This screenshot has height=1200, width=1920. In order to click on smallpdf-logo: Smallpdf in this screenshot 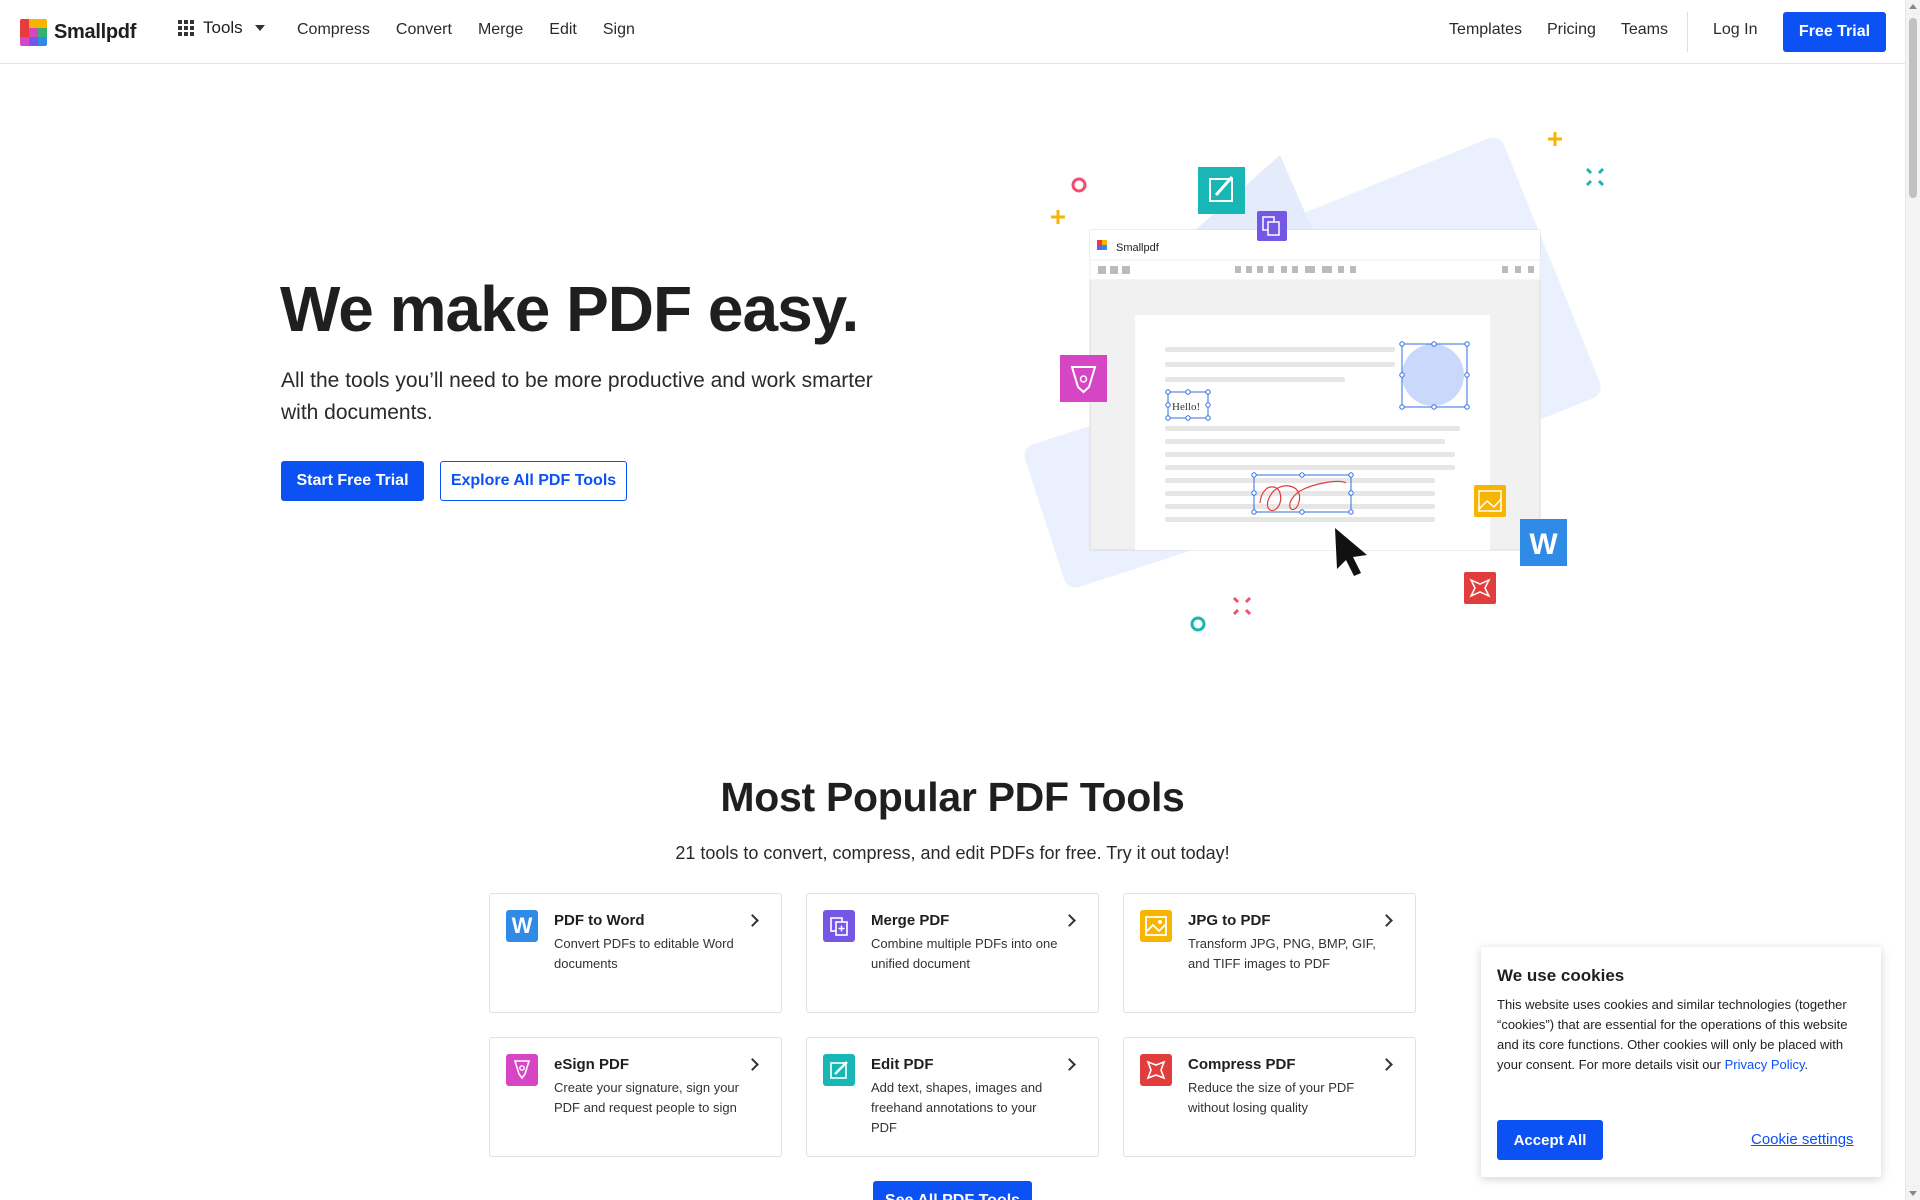, I will do `click(78, 32)`.